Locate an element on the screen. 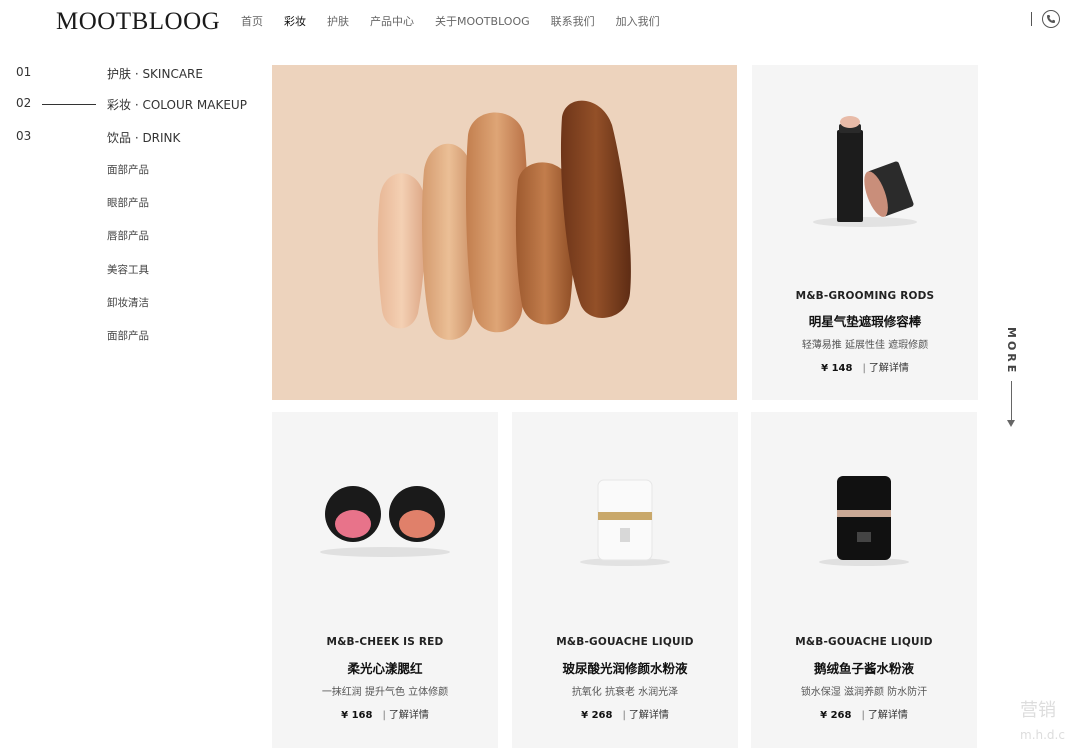 The height and width of the screenshot is (756, 1080). nav-about: 关于MOOTBLOOG is located at coordinates (482, 21).